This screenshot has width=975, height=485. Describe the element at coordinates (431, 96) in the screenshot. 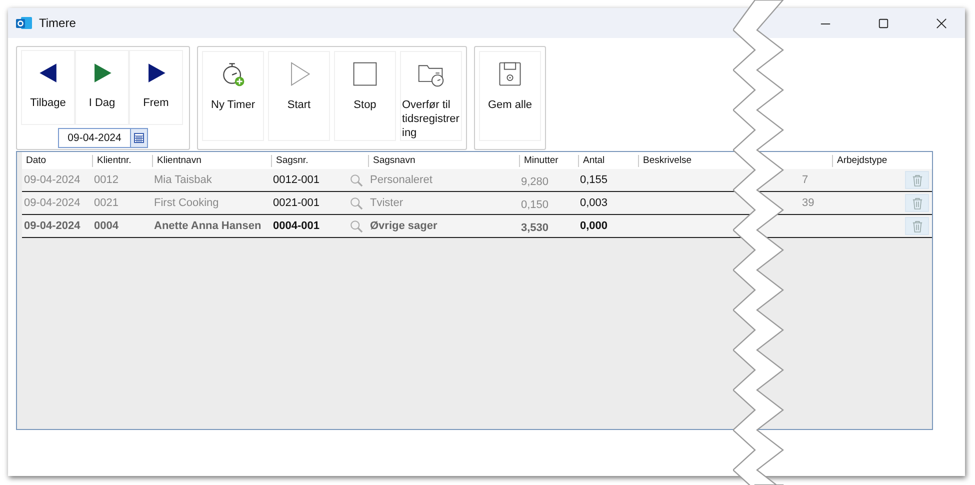

I see `toolbar-button: Overfør til tidsregistrering` at that location.